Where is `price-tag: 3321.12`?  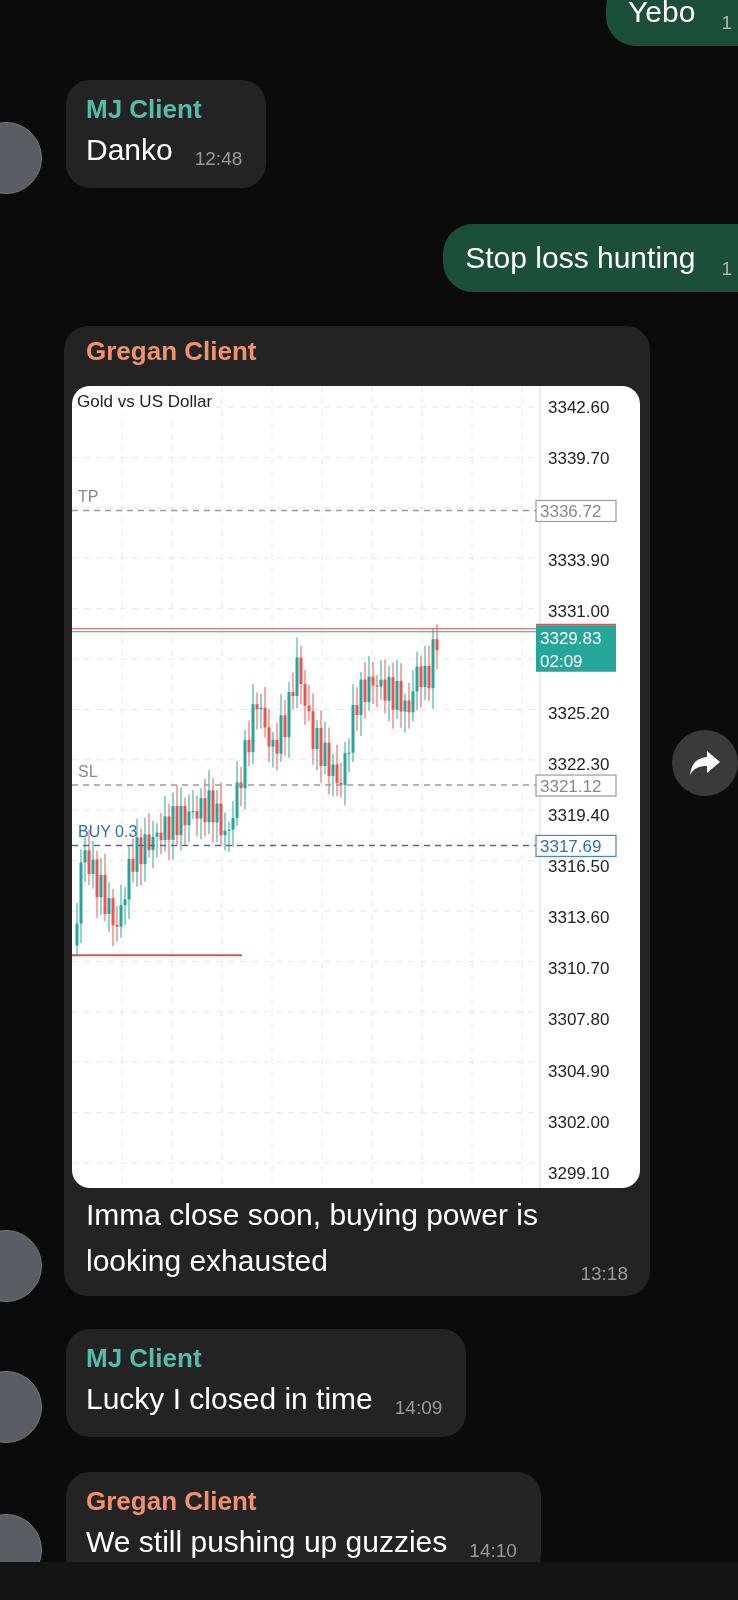
price-tag: 3321.12 is located at coordinates (576, 785).